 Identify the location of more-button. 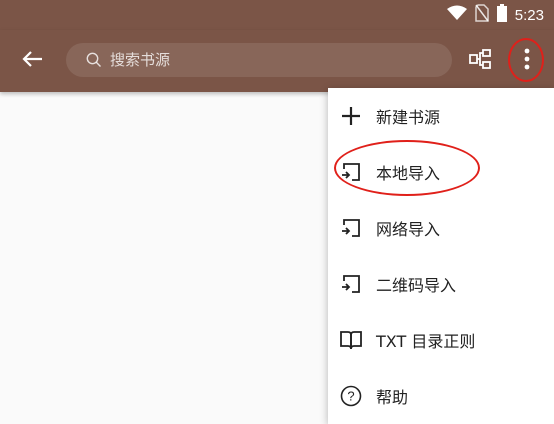
(527, 61).